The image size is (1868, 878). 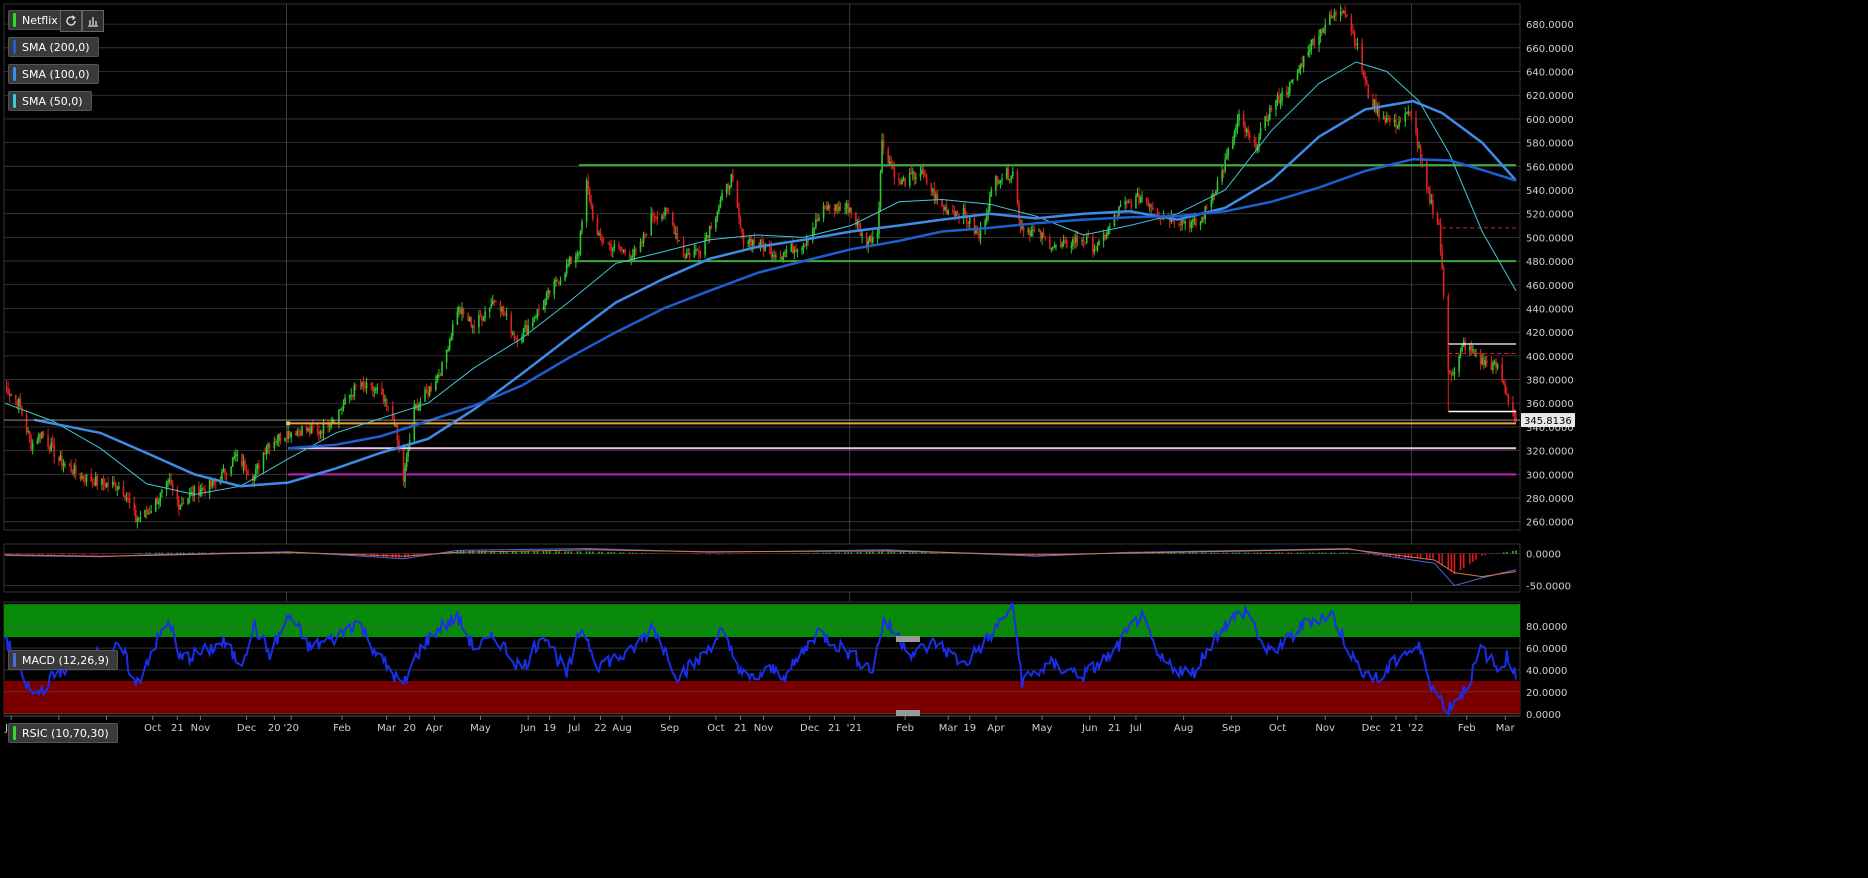 I want to click on symbol-chip: Netflix, so click(x=37, y=20).